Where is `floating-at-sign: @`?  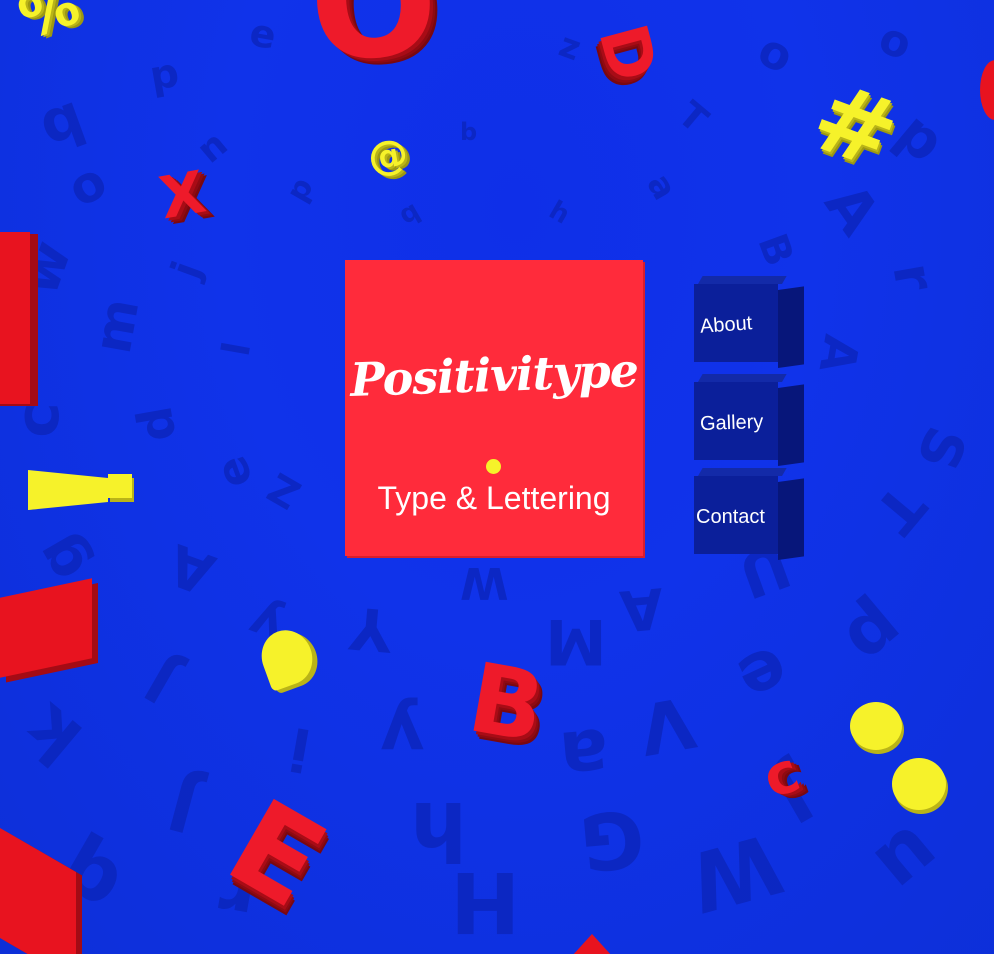
floating-at-sign: @ is located at coordinates (388, 156).